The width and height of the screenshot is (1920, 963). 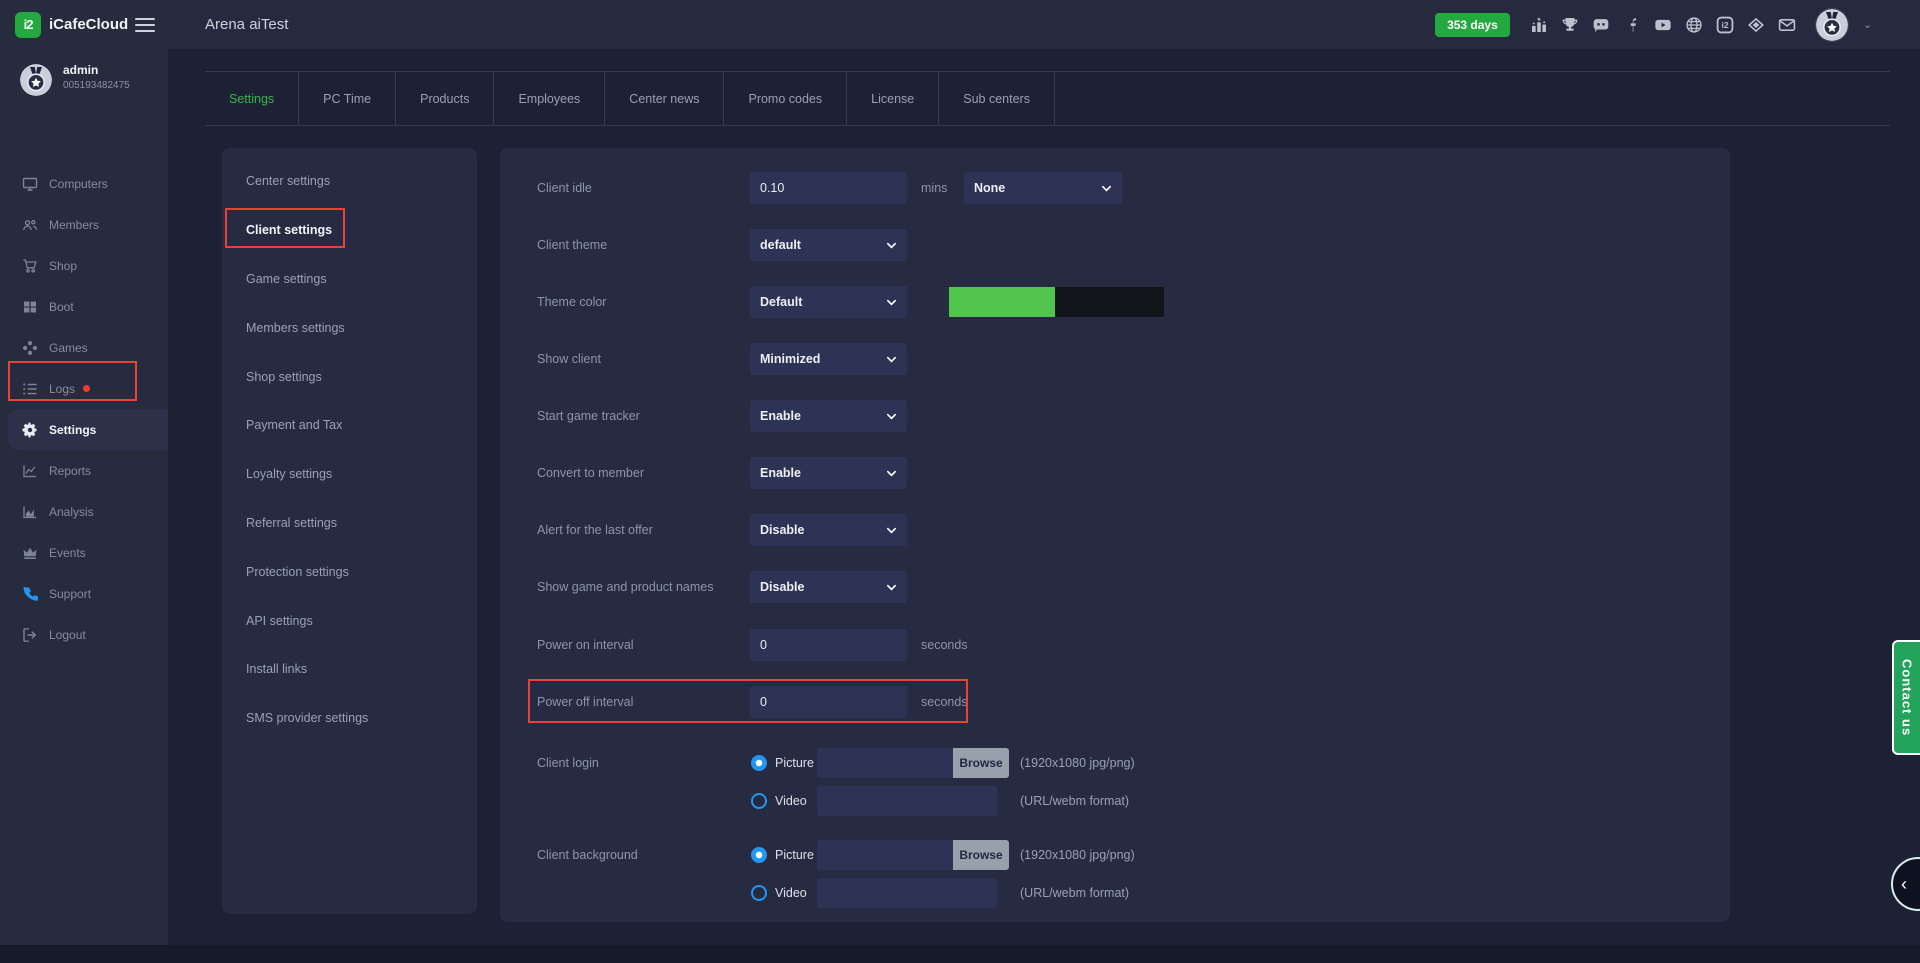 What do you see at coordinates (349, 327) in the screenshot?
I see `submenu-item-members-settings: Members settings` at bounding box center [349, 327].